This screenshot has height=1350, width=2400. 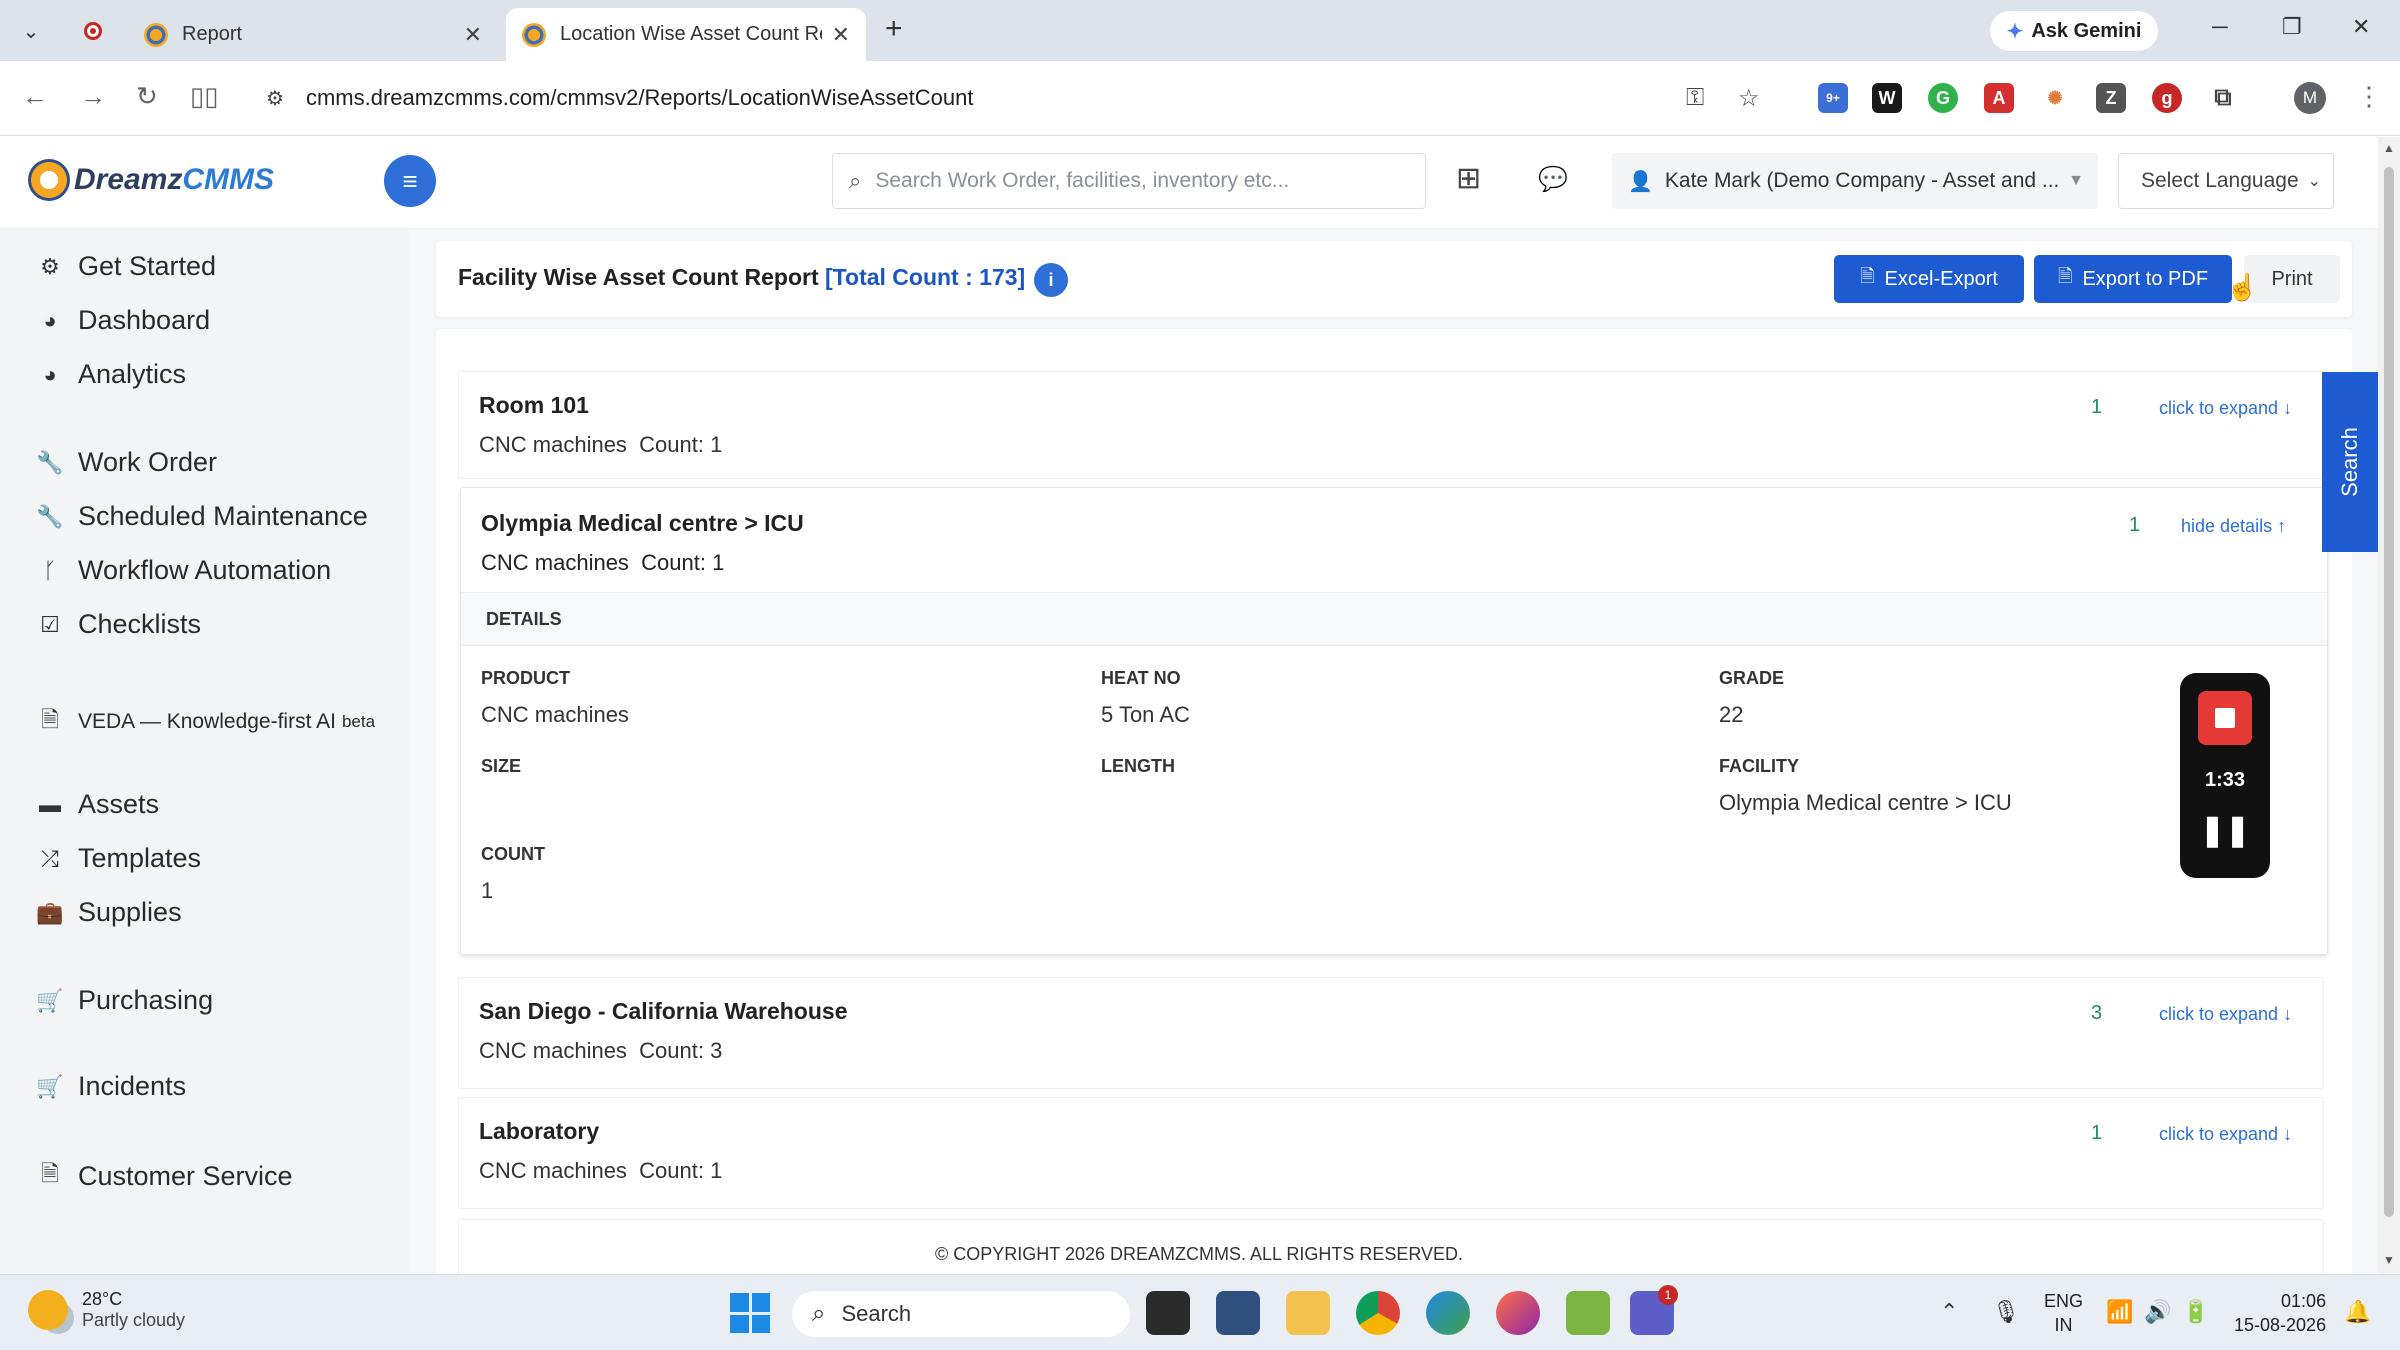 I want to click on info-icon: i, so click(x=1051, y=280).